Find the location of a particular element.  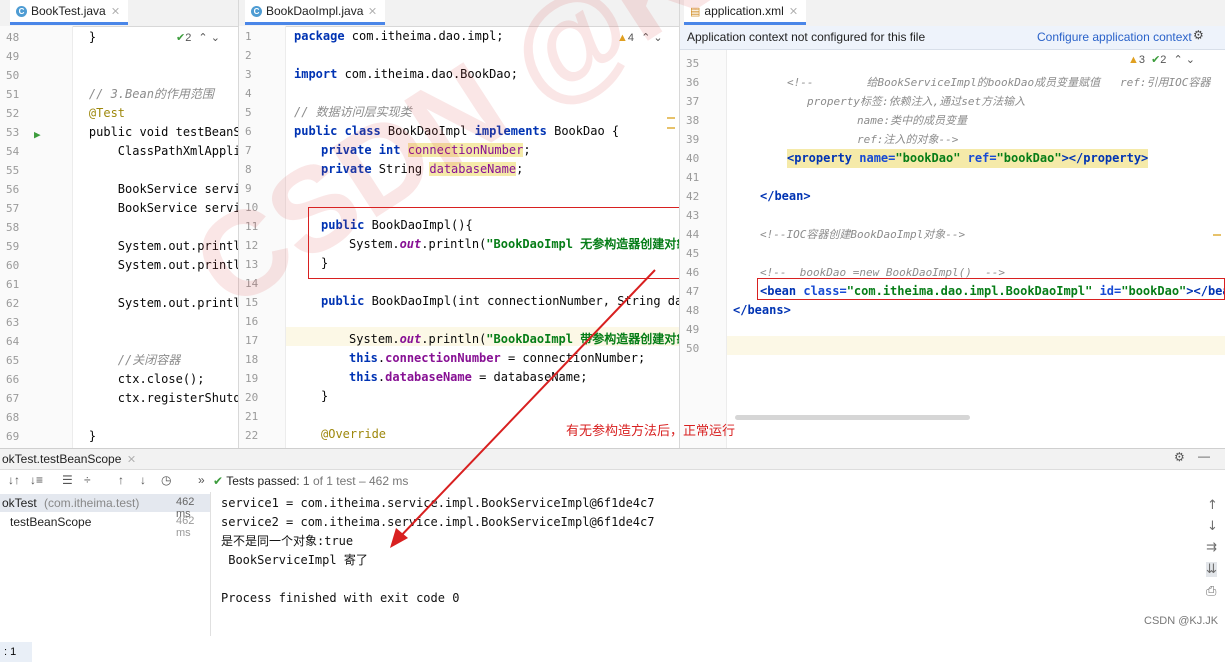

code-line: ctx.close(); is located at coordinates (132, 379).